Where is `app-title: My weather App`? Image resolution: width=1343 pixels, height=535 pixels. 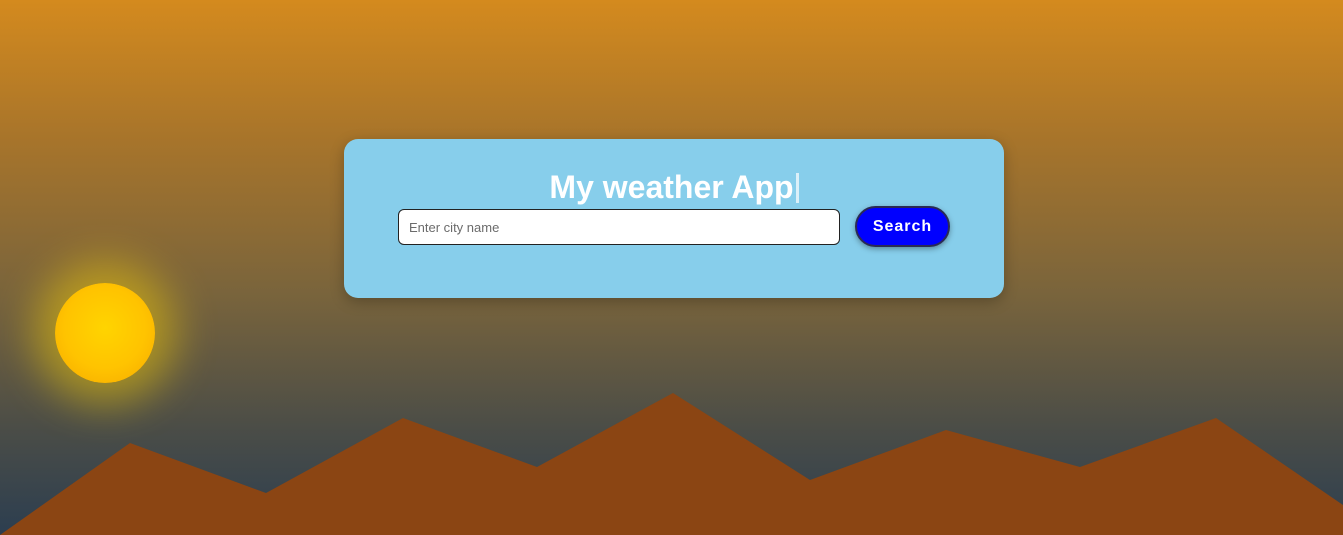 app-title: My weather App is located at coordinates (671, 187).